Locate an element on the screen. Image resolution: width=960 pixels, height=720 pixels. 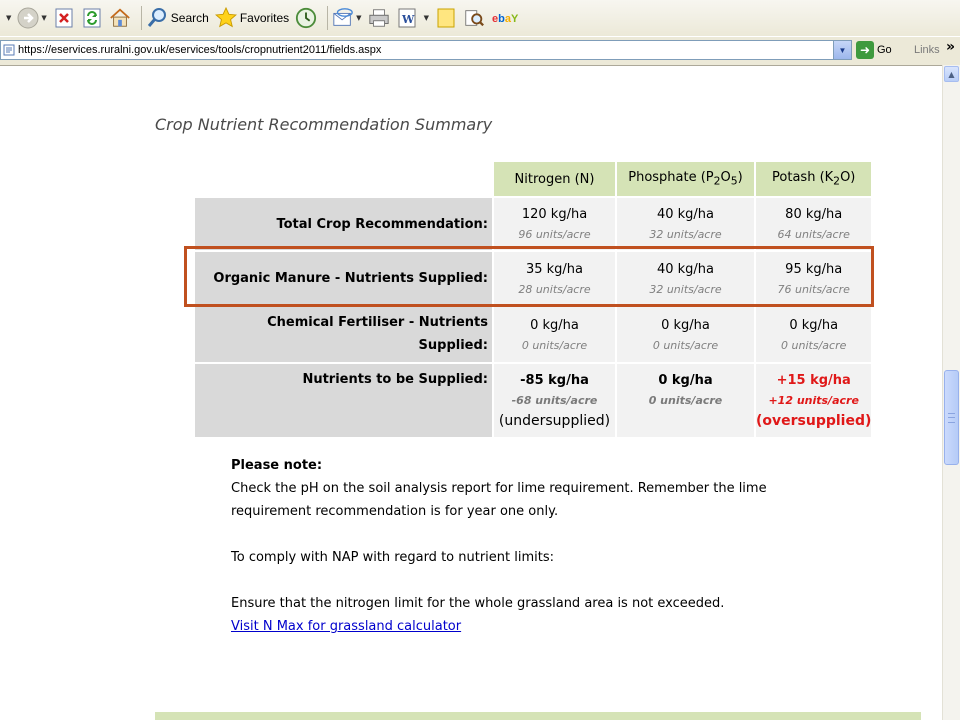
research-button is located at coordinates (474, 18).